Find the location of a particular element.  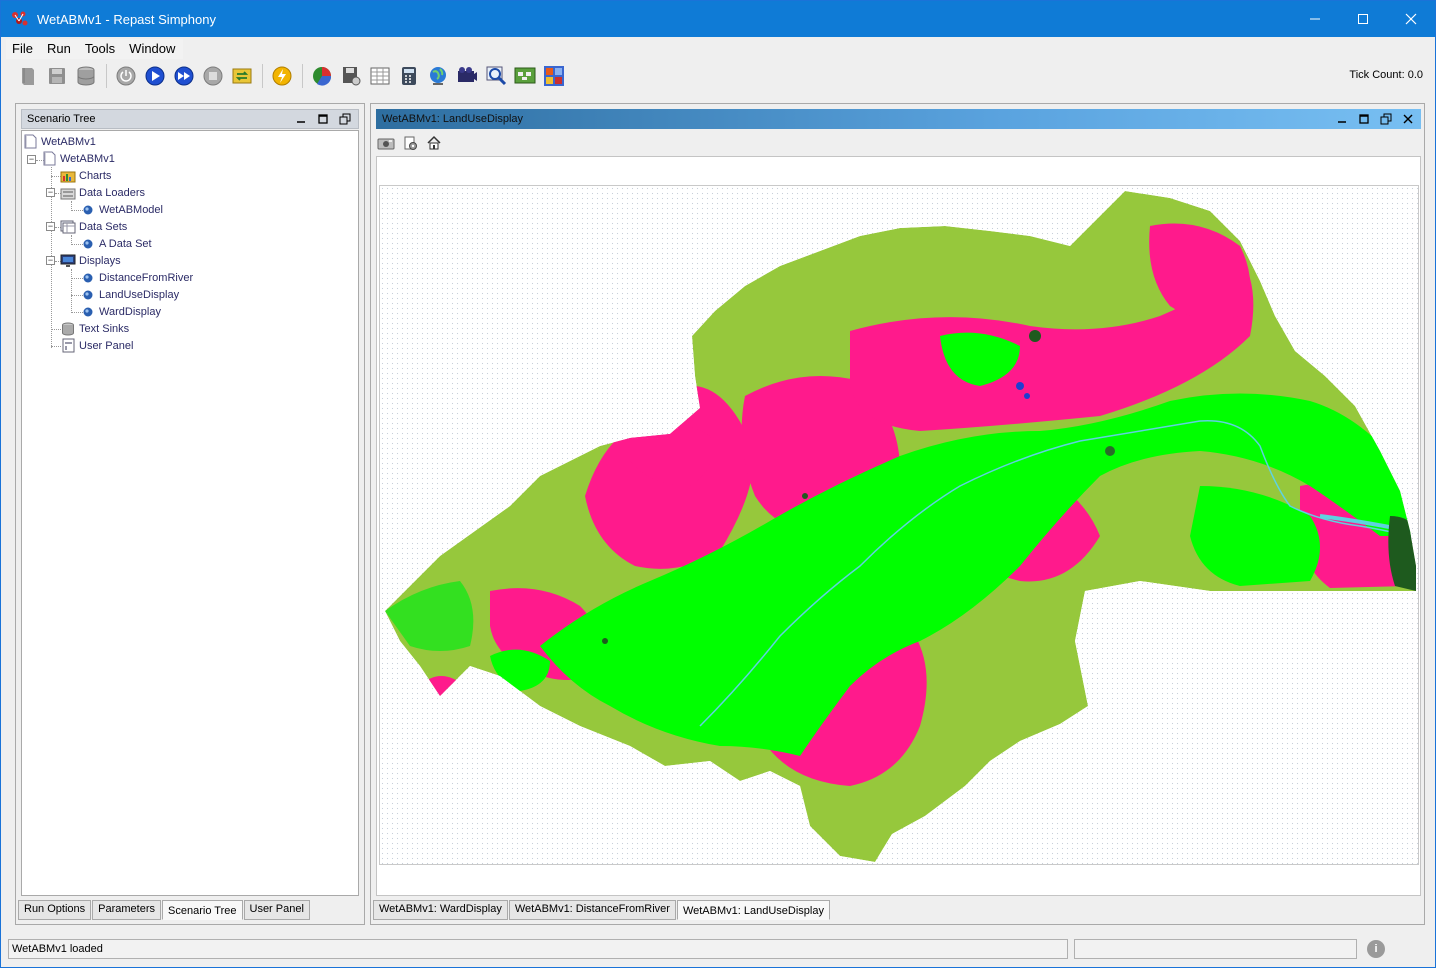

menu-run: Run is located at coordinates (60, 49).